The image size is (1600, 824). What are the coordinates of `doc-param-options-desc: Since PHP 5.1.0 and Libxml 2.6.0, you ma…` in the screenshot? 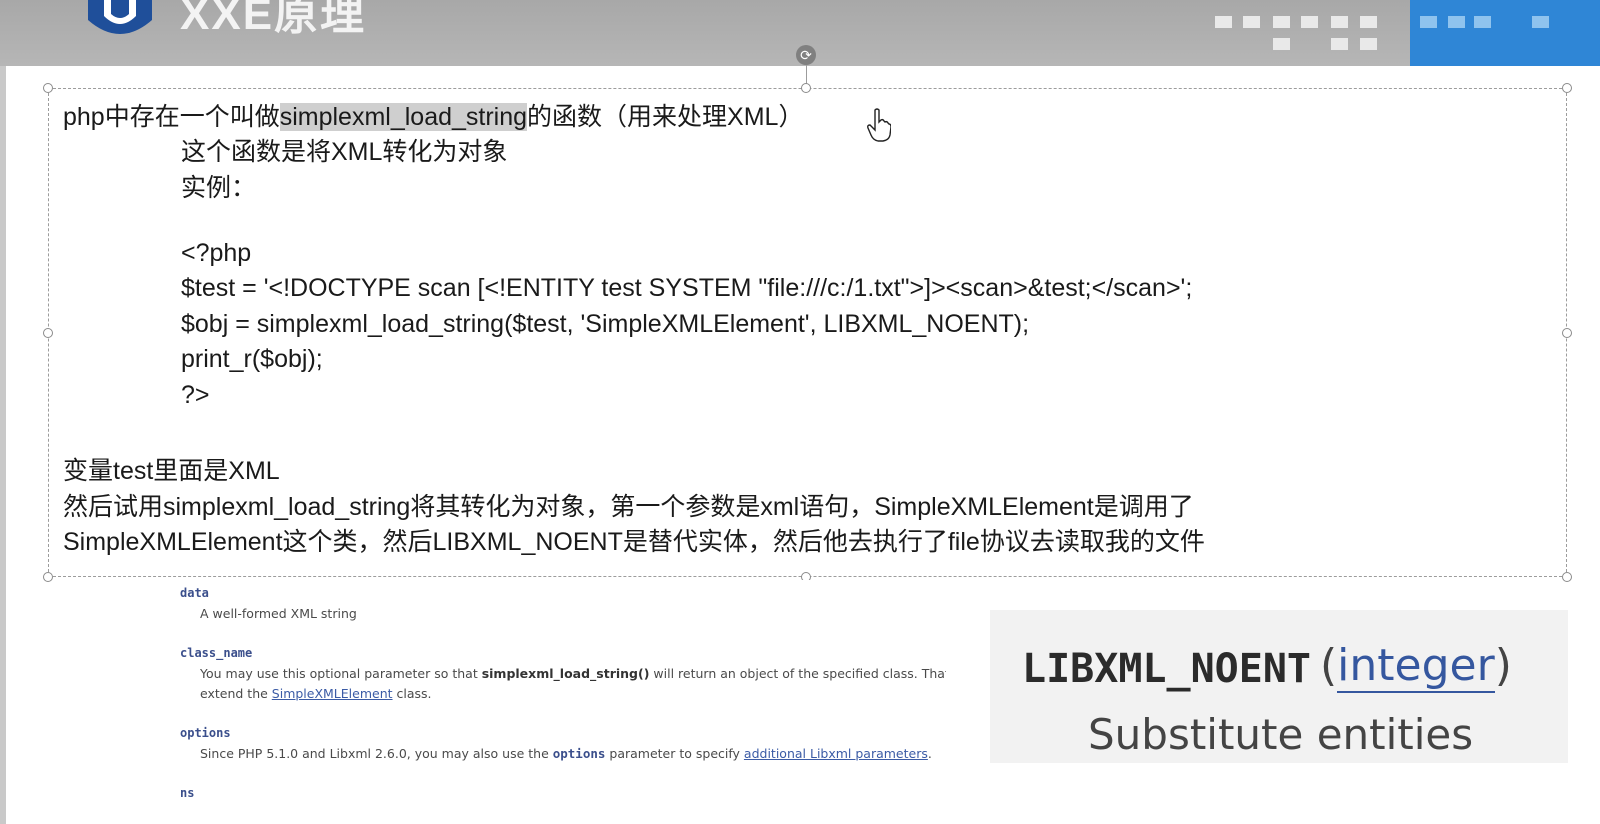 It's located at (566, 753).